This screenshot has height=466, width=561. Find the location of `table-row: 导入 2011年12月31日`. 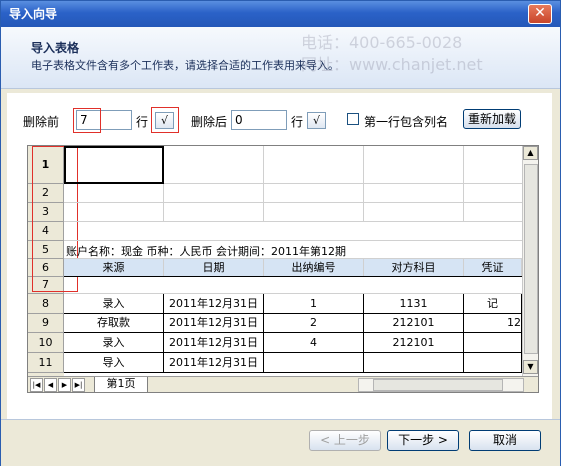

table-row: 导入 2011年12月31日 is located at coordinates (293, 363).